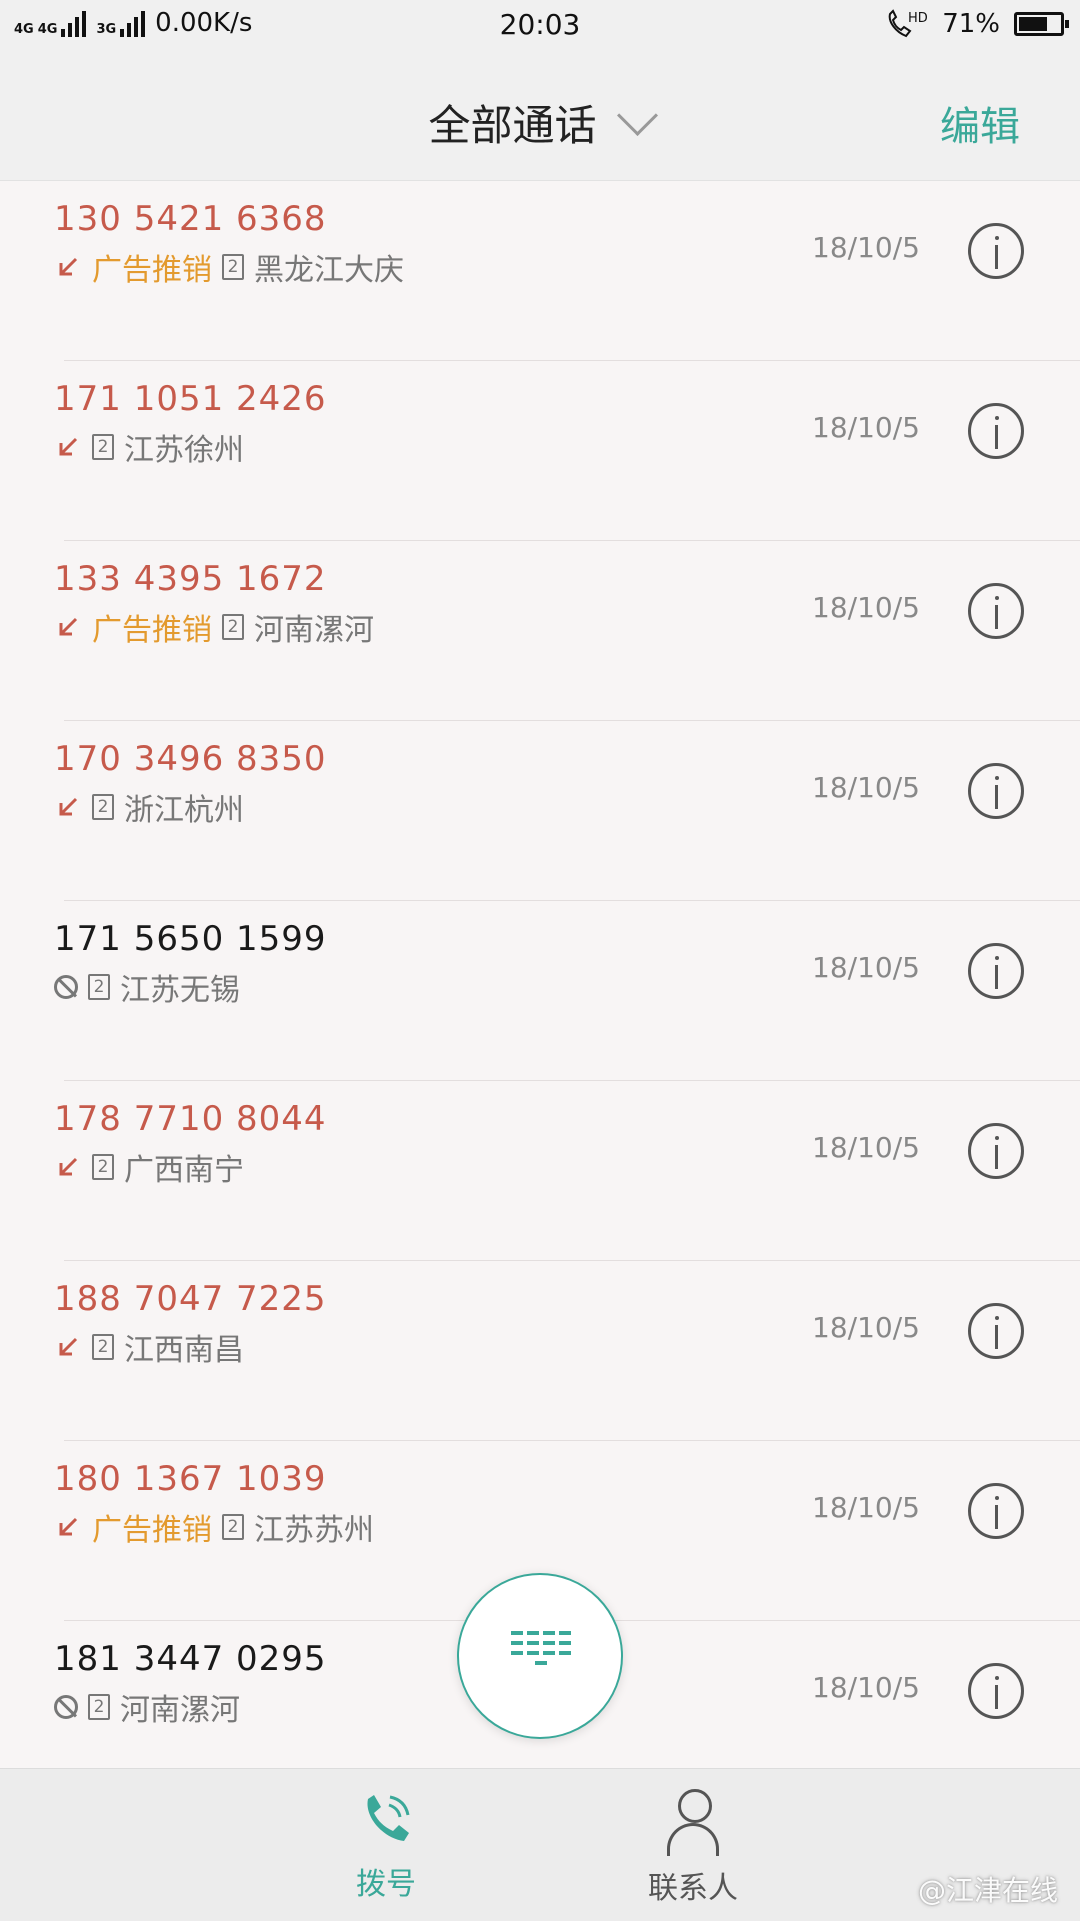 This screenshot has height=1921, width=1080. I want to click on call-filter-dropdown: 全部通话, so click(540, 122).